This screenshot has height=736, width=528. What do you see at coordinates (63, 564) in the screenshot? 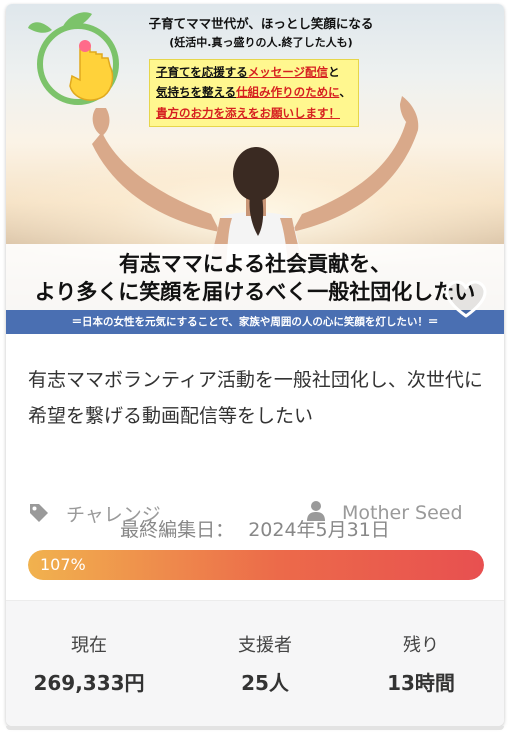
I see `funding-progress-percent: 107%` at bounding box center [63, 564].